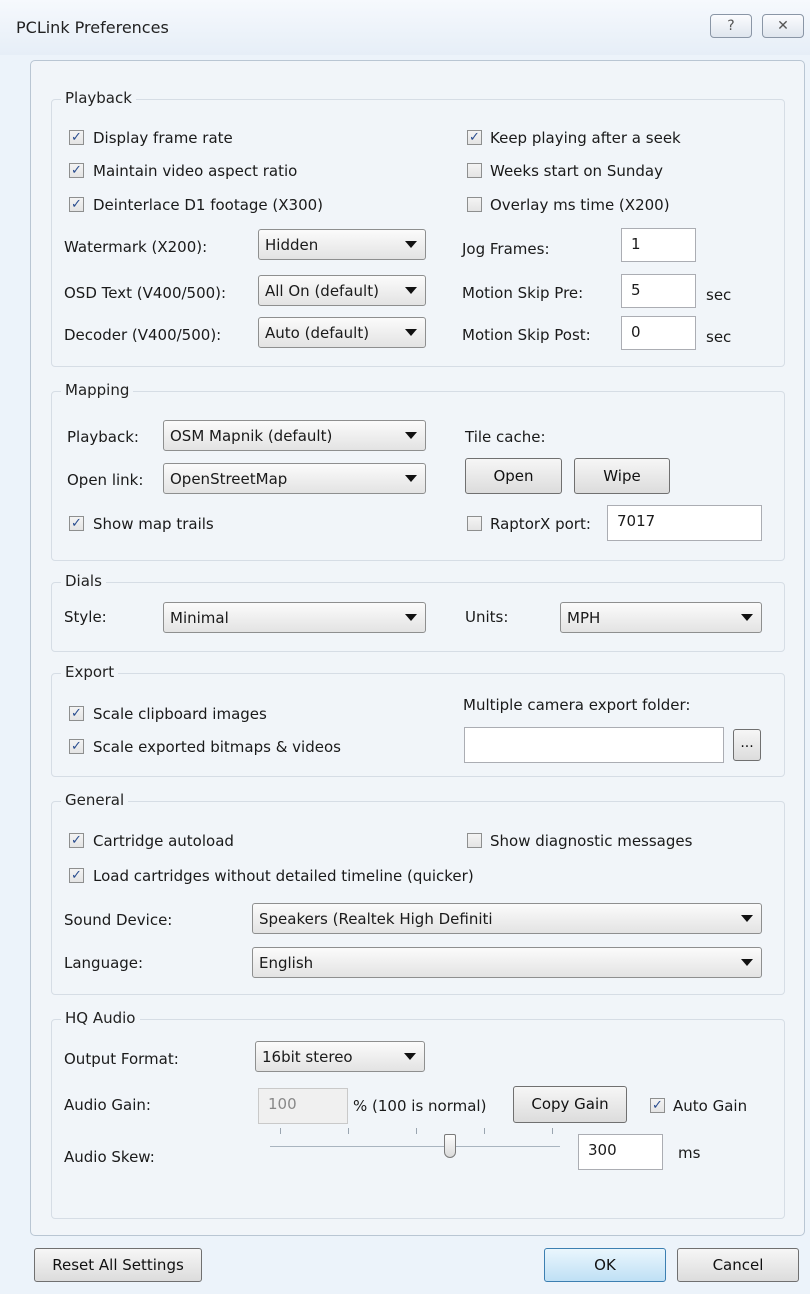  Describe the element at coordinates (474, 523) in the screenshot. I see `raptorx-checkbox` at that location.